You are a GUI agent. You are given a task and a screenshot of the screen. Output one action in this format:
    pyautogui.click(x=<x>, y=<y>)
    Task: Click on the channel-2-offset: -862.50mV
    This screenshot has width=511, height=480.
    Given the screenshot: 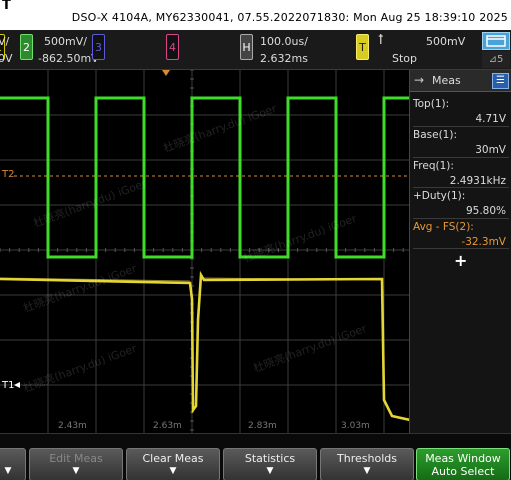 What is the action you would take?
    pyautogui.click(x=68, y=58)
    